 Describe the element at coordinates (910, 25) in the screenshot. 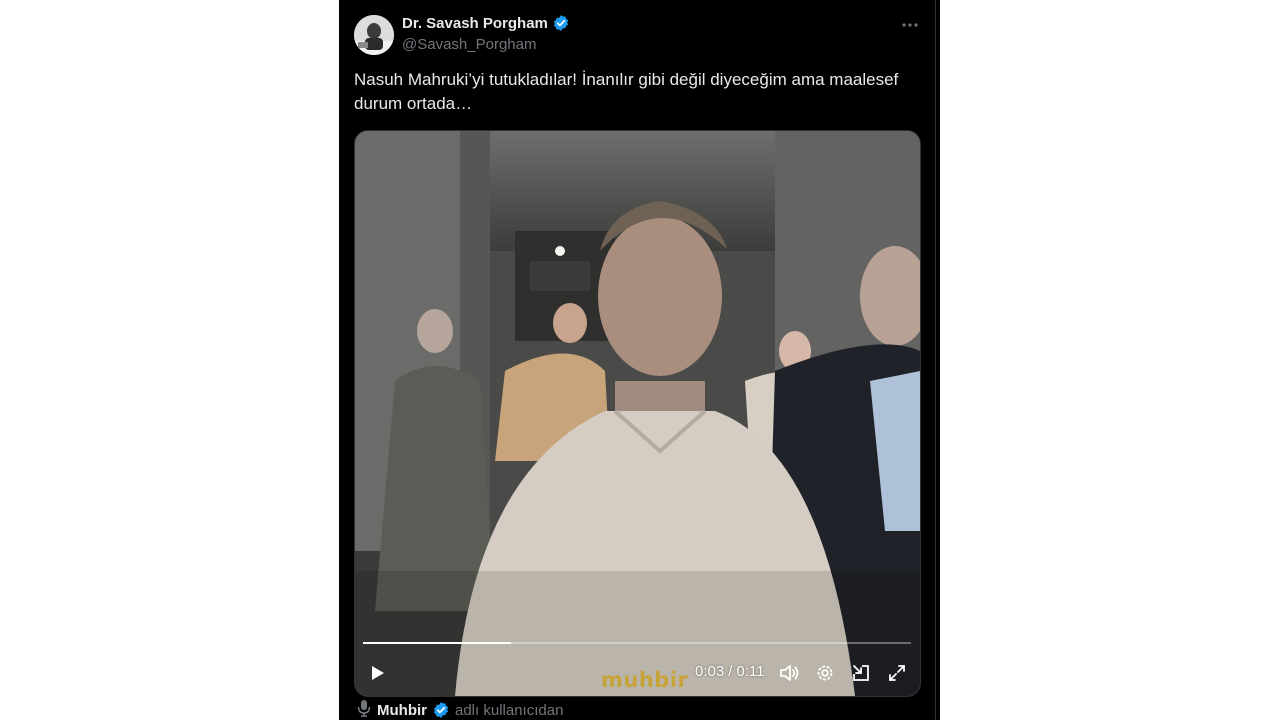

I see `more-horizontal-icon` at that location.